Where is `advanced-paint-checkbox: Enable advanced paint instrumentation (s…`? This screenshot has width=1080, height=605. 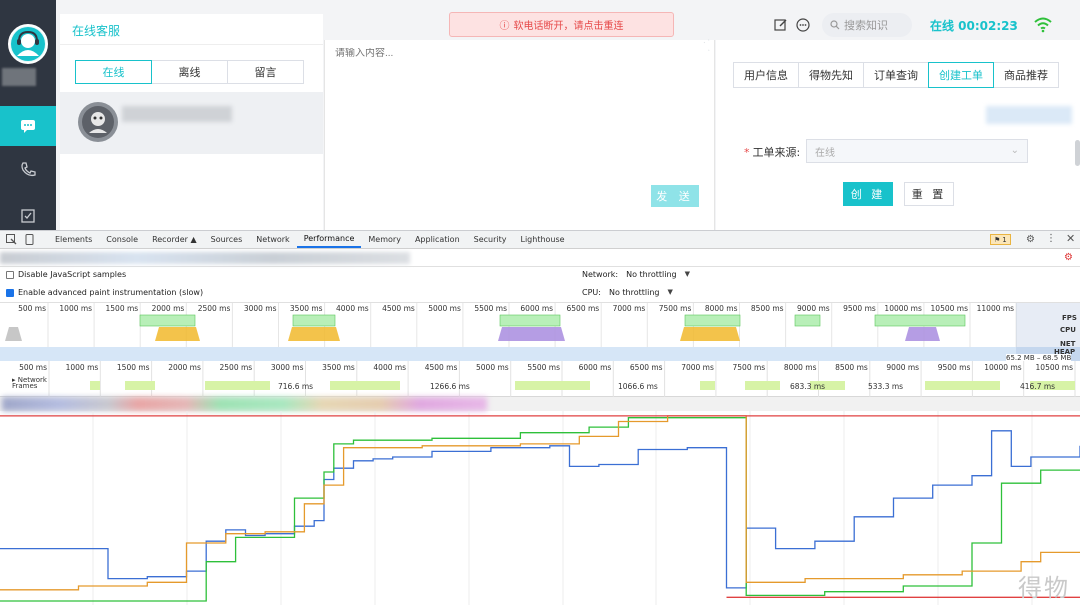 advanced-paint-checkbox: Enable advanced paint instrumentation (s… is located at coordinates (104, 292).